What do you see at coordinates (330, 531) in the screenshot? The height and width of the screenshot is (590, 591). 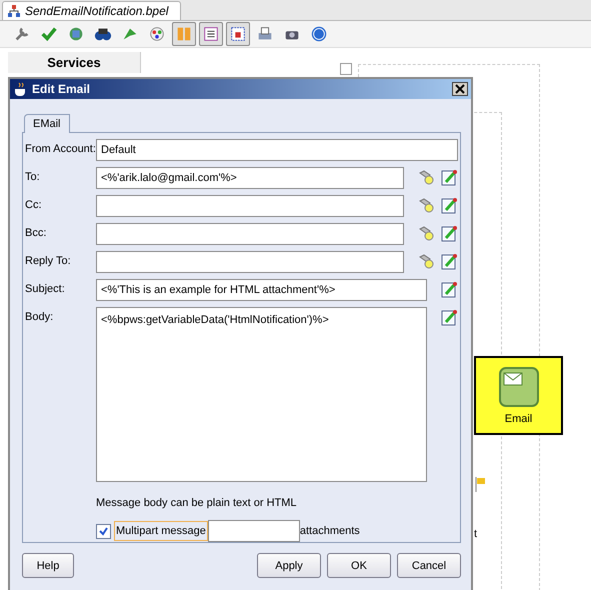 I see `field-suffix: attachments` at bounding box center [330, 531].